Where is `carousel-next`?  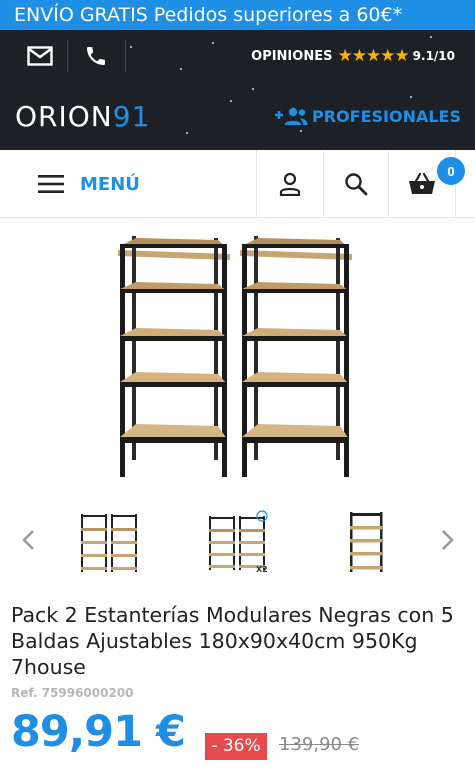 carousel-next is located at coordinates (448, 540).